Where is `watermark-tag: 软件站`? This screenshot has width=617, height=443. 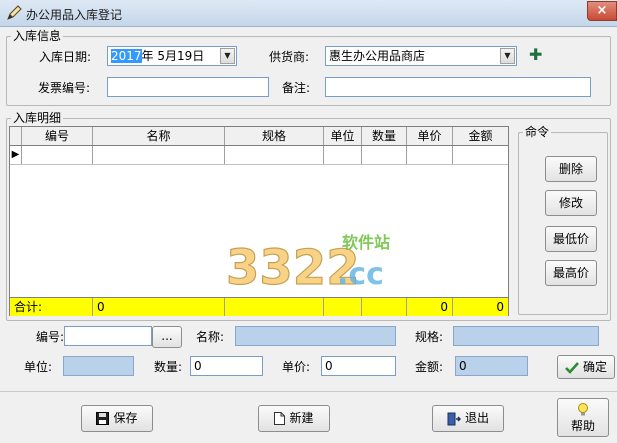 watermark-tag: 软件站 is located at coordinates (366, 242).